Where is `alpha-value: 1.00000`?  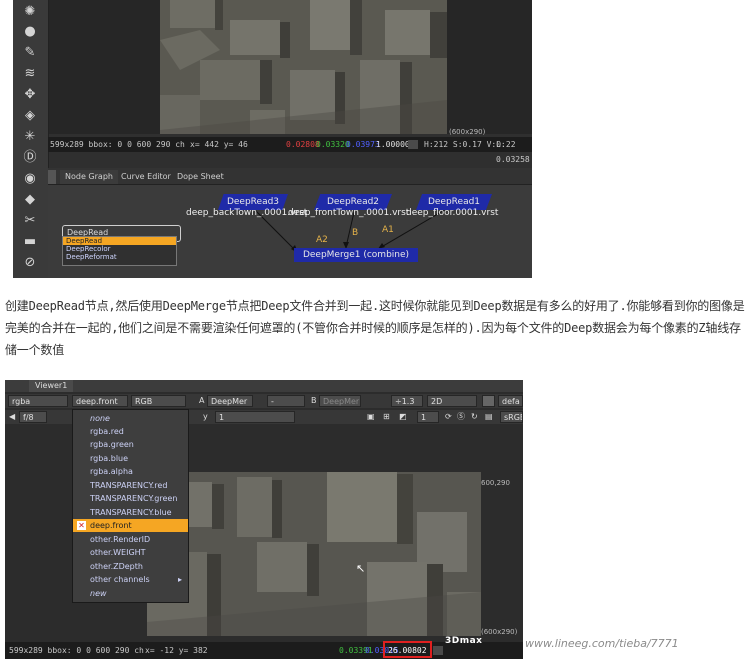
alpha-value: 1.00000 is located at coordinates (393, 144).